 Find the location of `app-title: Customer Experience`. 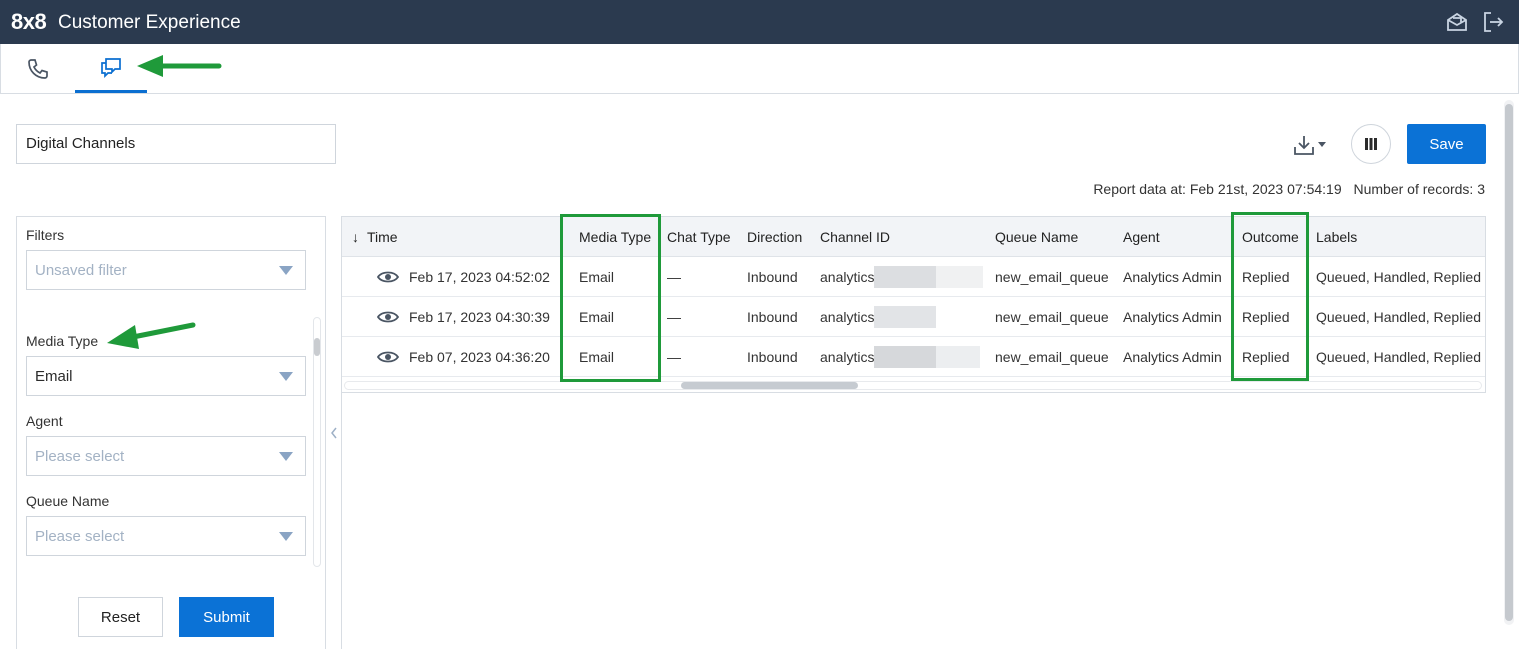

app-title: Customer Experience is located at coordinates (149, 22).